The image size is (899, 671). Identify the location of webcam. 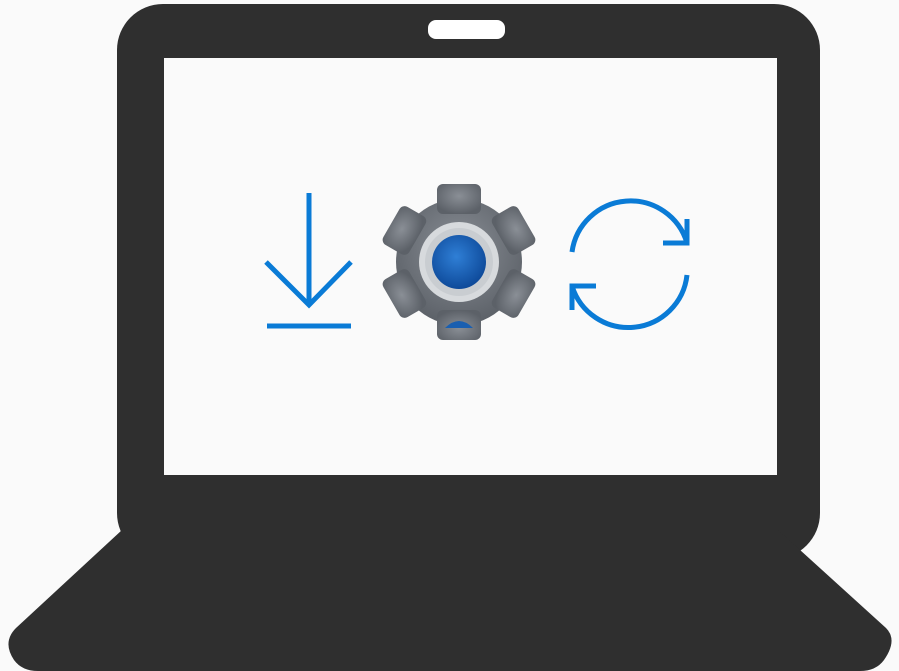
(466, 29).